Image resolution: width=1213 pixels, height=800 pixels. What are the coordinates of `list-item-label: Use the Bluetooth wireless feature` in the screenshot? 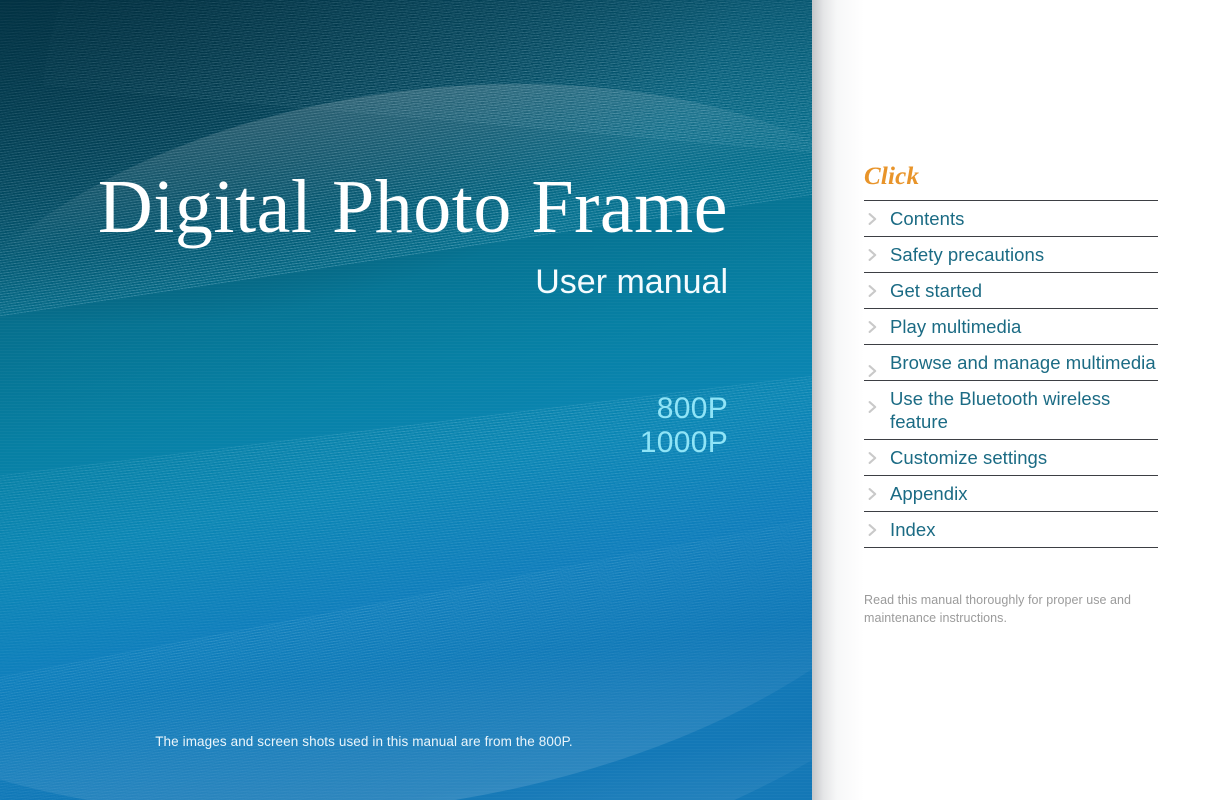 It's located at (1000, 410).